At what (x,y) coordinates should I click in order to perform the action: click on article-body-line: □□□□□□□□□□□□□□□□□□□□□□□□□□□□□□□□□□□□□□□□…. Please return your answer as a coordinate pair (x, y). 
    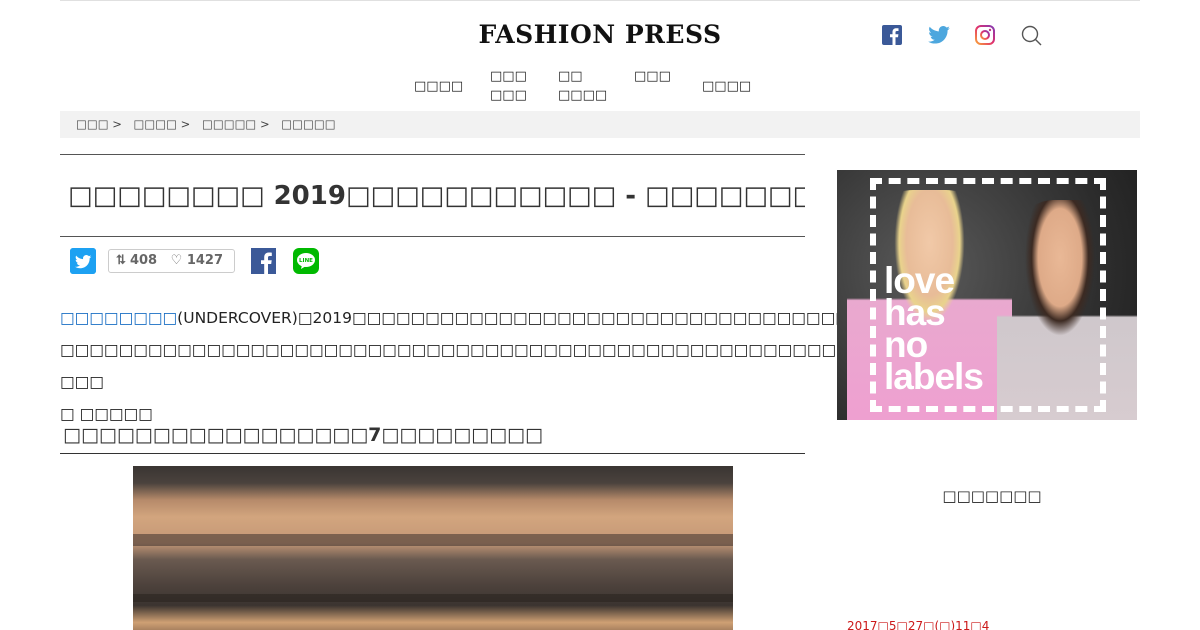
    Looking at the image, I should click on (492, 366).